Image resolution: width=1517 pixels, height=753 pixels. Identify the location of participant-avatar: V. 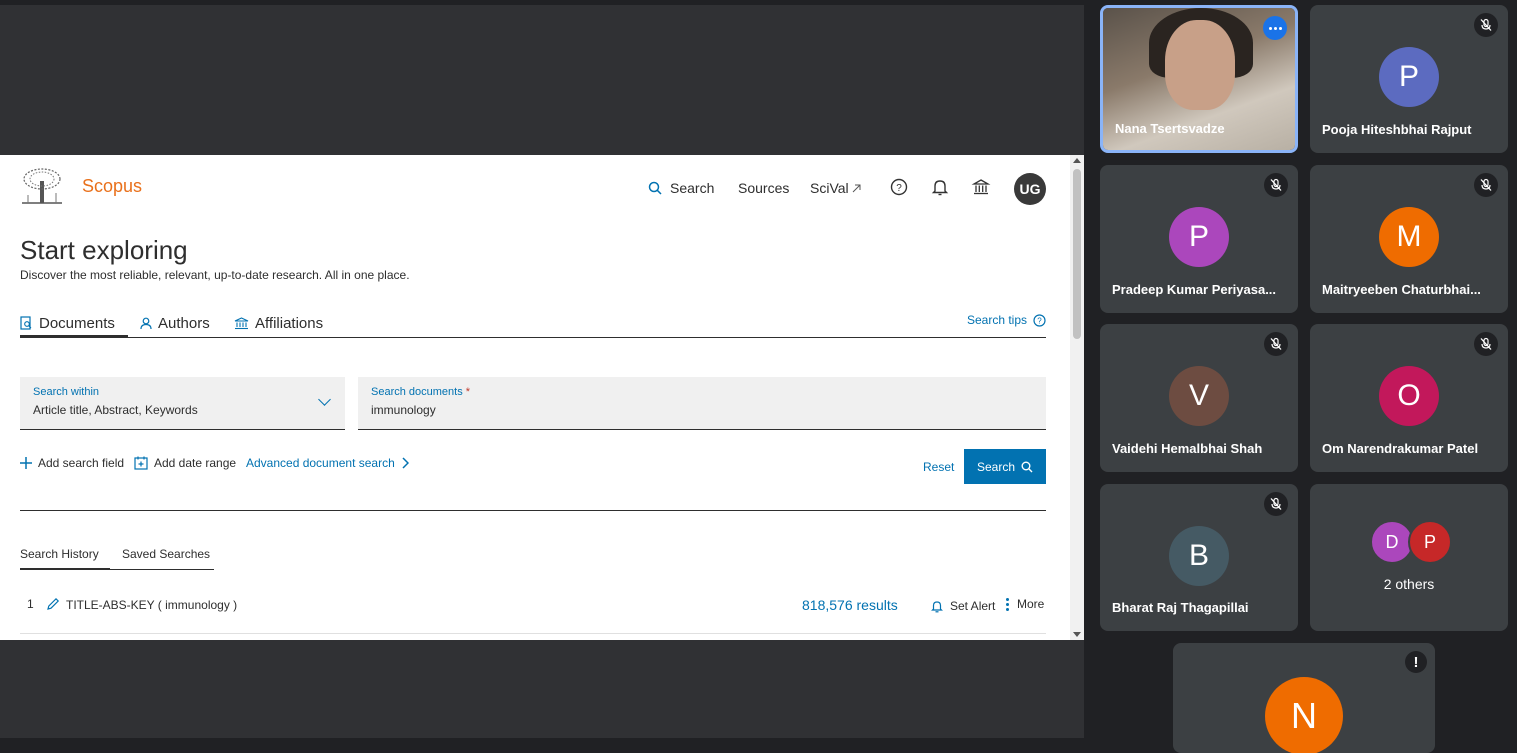
(1199, 396).